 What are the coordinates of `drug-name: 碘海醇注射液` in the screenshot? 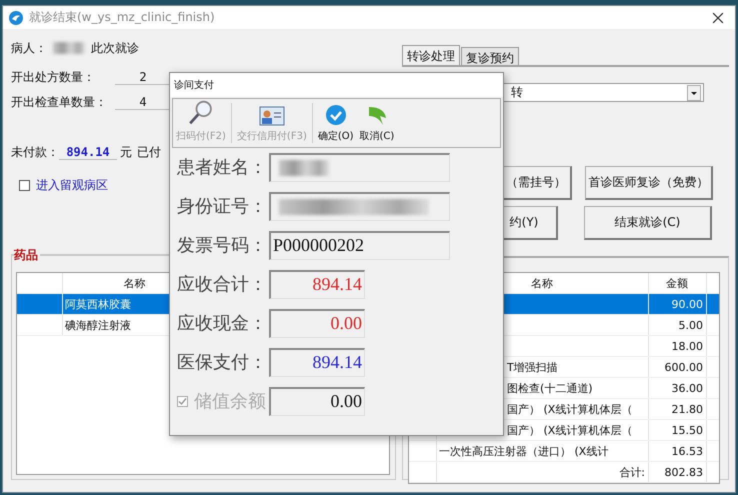 It's located at (98, 325).